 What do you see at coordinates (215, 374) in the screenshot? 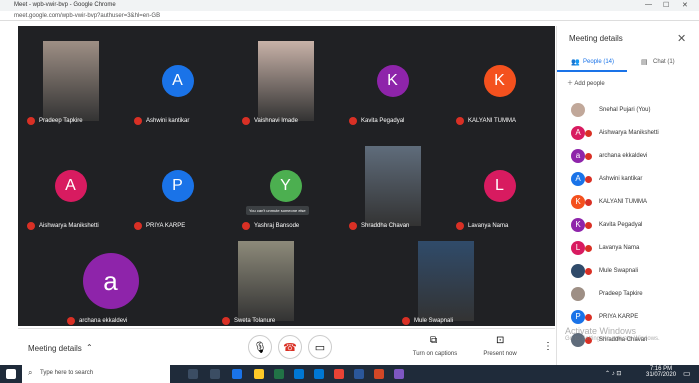
I see `task-view-icon` at bounding box center [215, 374].